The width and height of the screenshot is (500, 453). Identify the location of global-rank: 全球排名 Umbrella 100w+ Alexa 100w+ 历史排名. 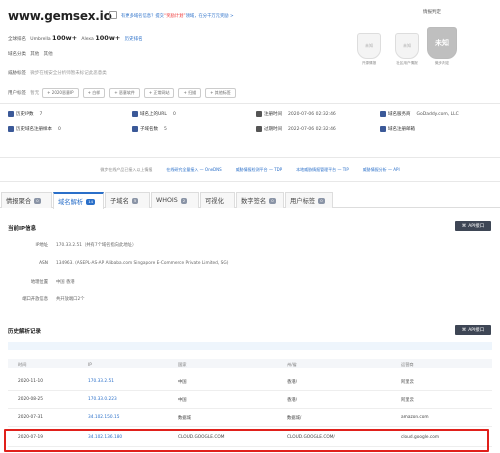
(75, 38).